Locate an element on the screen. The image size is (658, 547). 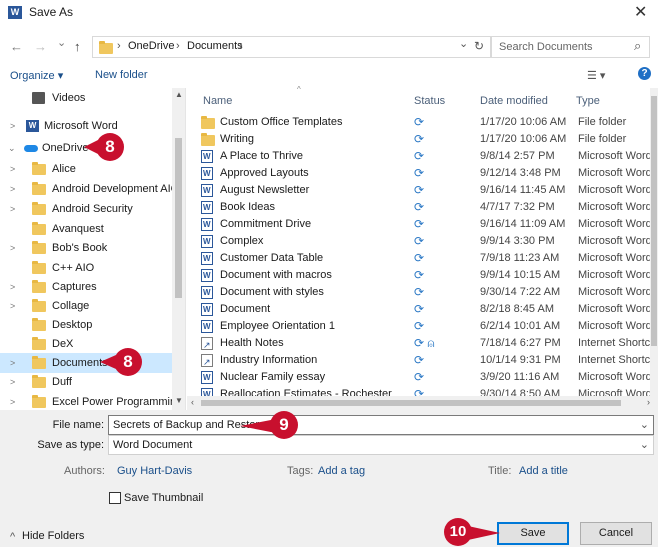
window-title: Save As is located at coordinates (51, 12).